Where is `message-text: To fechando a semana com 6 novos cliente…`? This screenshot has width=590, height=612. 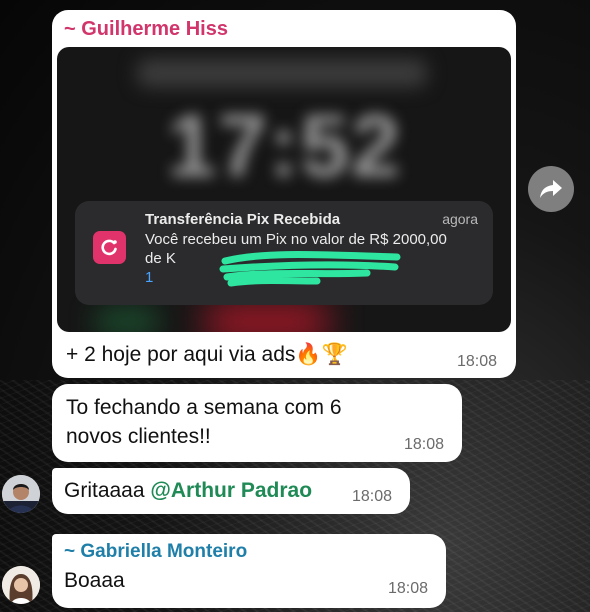 message-text: To fechando a semana com 6 novos cliente… is located at coordinates (204, 422).